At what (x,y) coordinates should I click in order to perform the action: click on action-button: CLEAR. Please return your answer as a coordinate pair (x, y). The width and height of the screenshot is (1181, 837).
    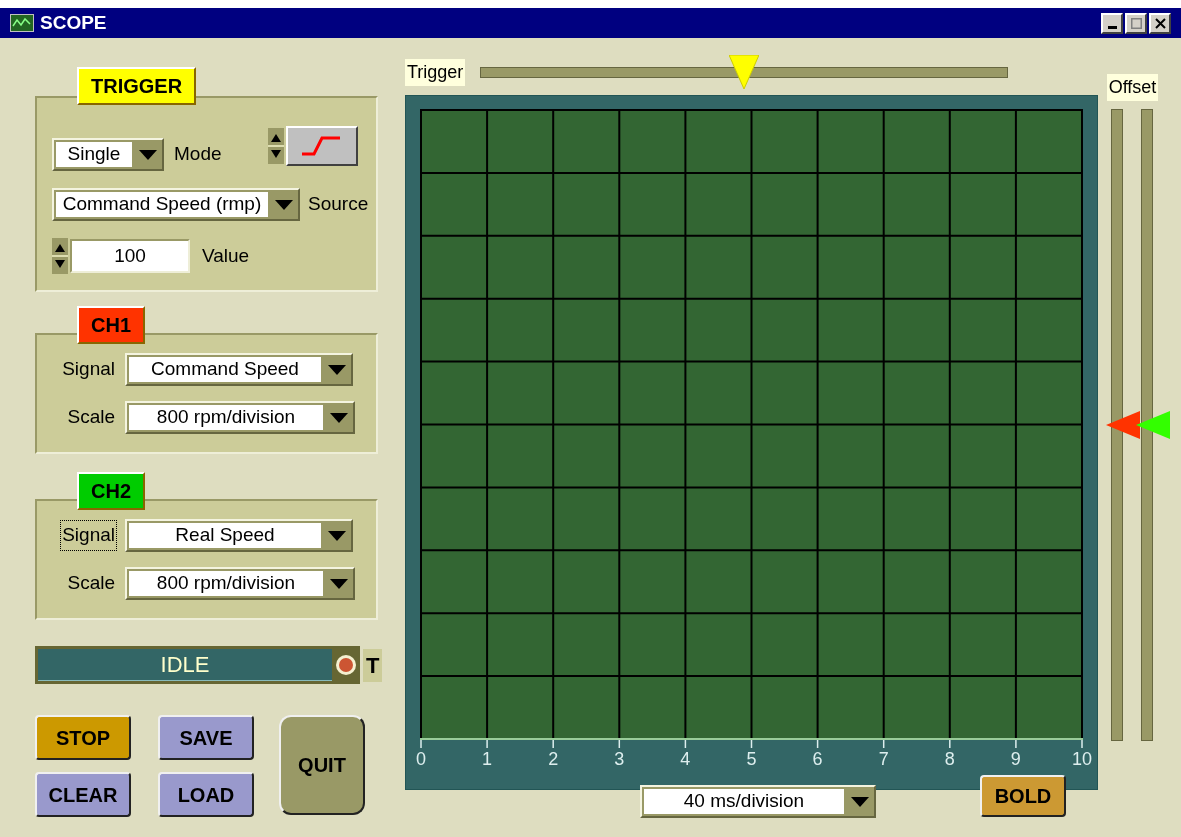
    Looking at the image, I should click on (83, 794).